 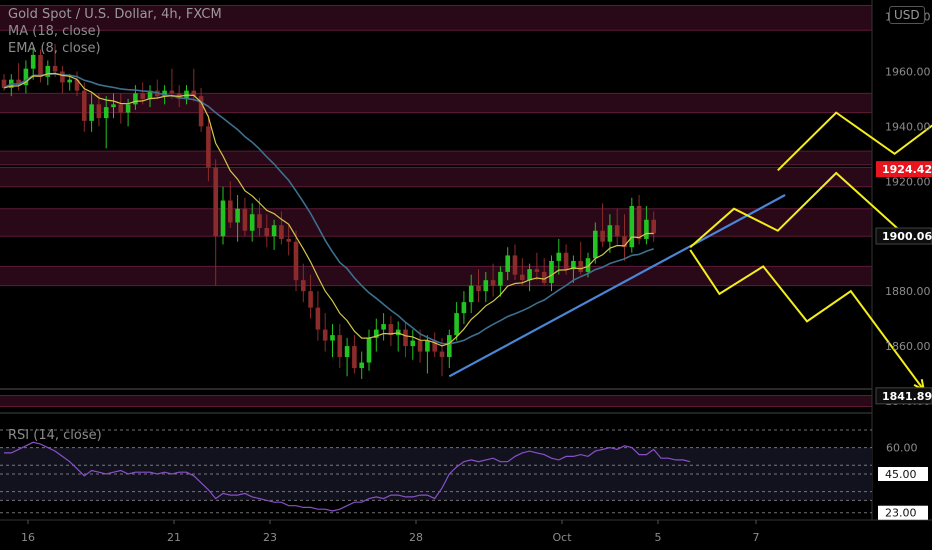 I want to click on rsi-indicator-label: RSI (14, close), so click(x=55, y=435).